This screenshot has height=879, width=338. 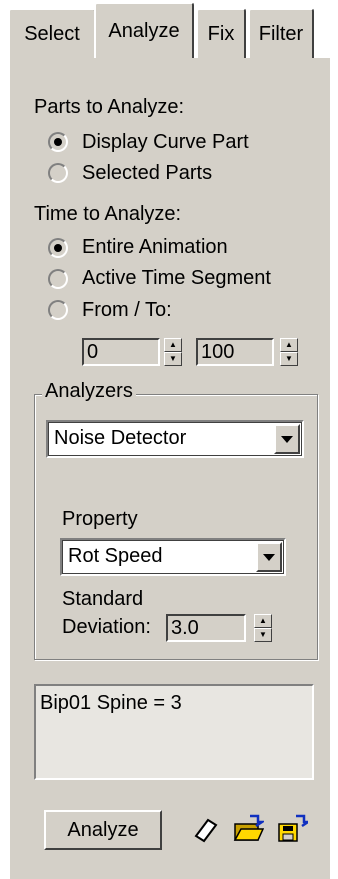 I want to click on analyze-button: Analyze, so click(x=103, y=830).